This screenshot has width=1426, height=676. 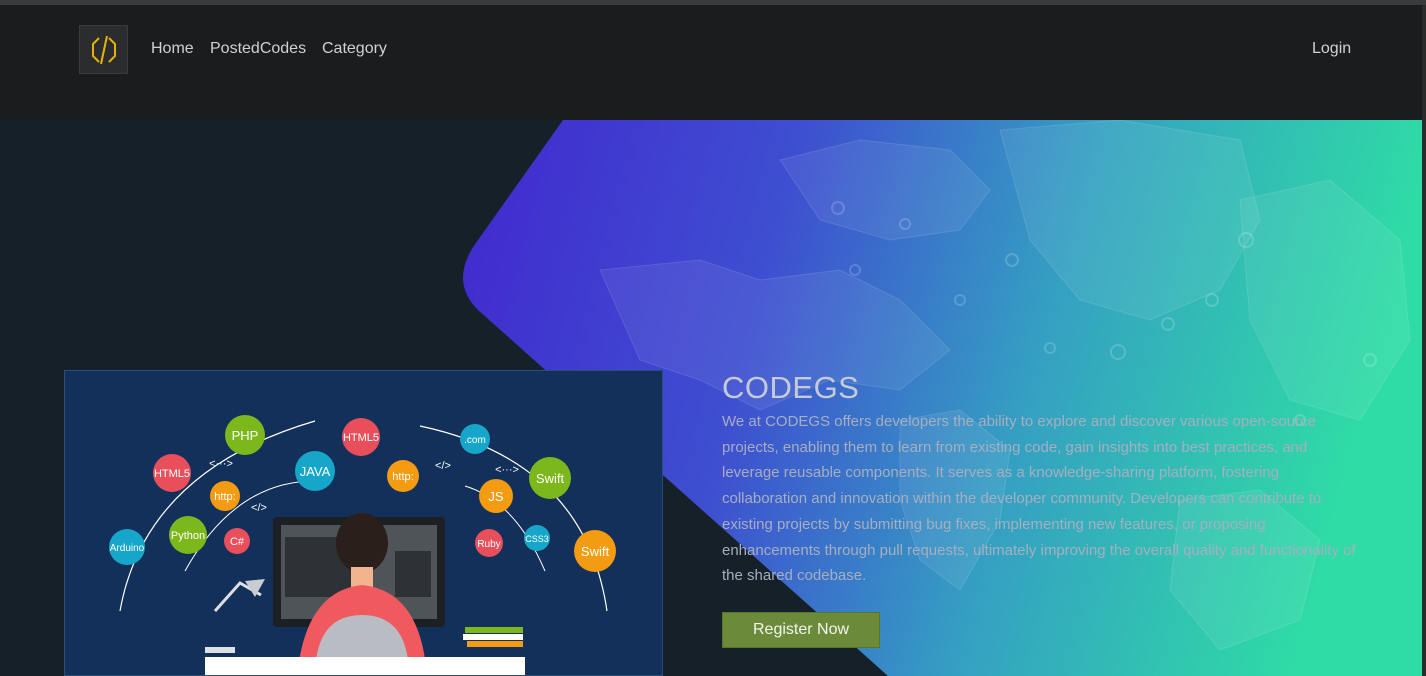 What do you see at coordinates (361, 438) in the screenshot?
I see `bubble-html5-a: HTML5` at bounding box center [361, 438].